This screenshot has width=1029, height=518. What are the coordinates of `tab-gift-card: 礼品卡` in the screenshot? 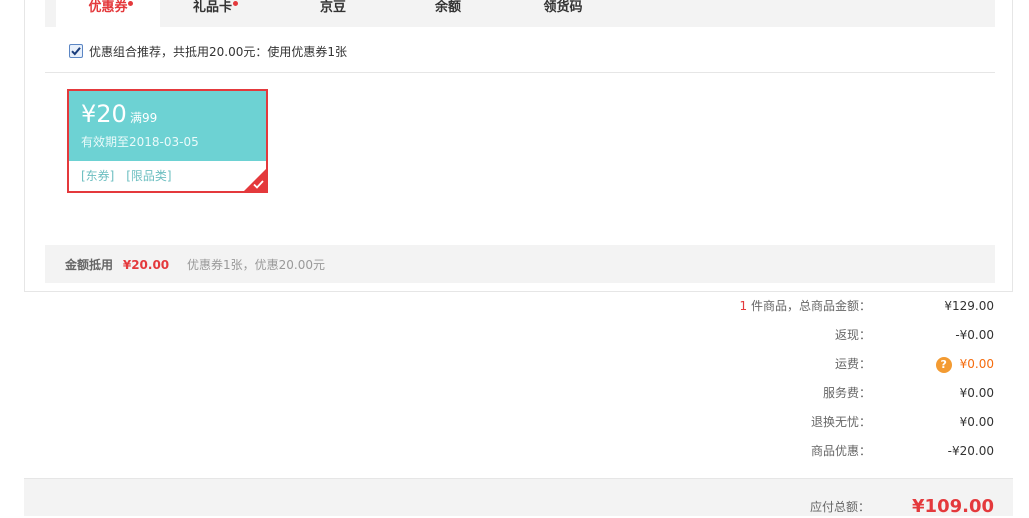 It's located at (212, 13).